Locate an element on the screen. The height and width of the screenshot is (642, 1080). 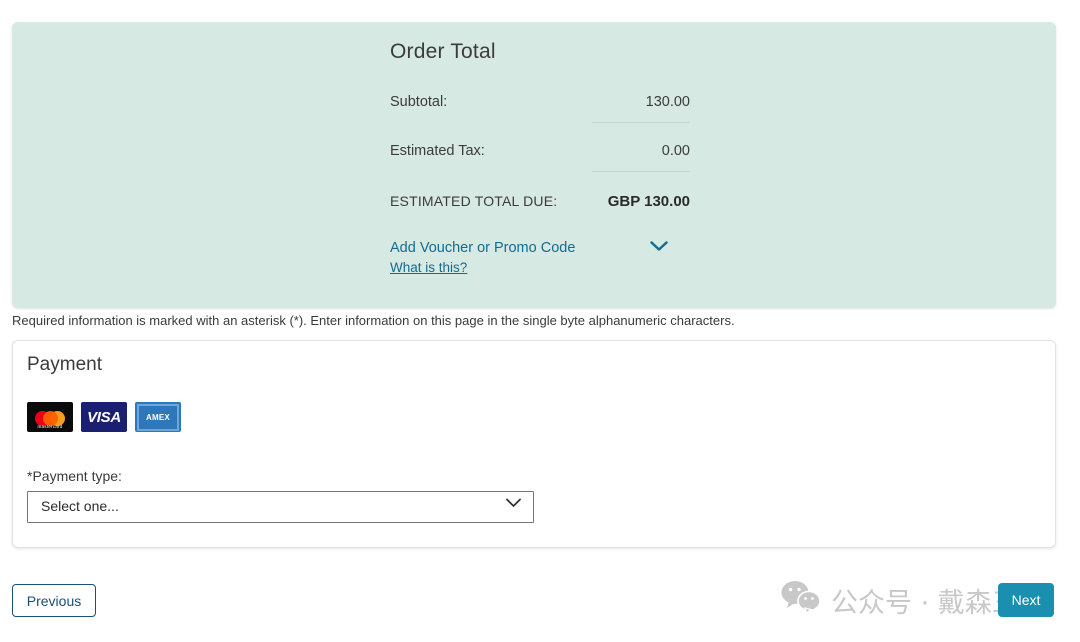
visa-logo: VISA is located at coordinates (104, 417).